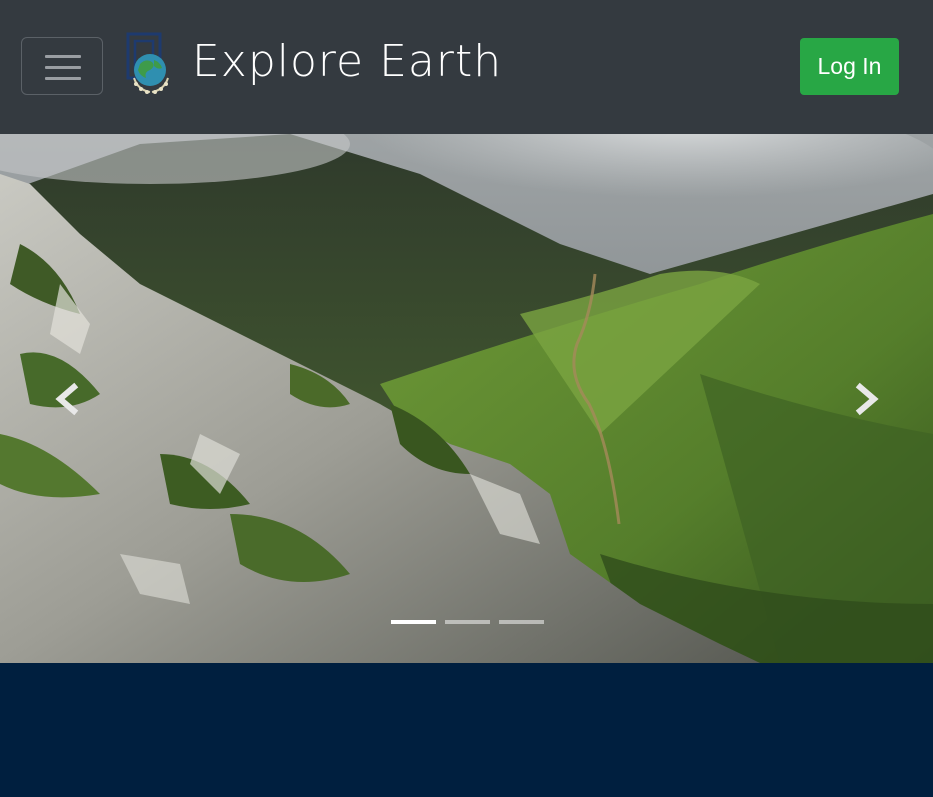 The height and width of the screenshot is (797, 933). I want to click on brand-title: Explore Earth, so click(347, 61).